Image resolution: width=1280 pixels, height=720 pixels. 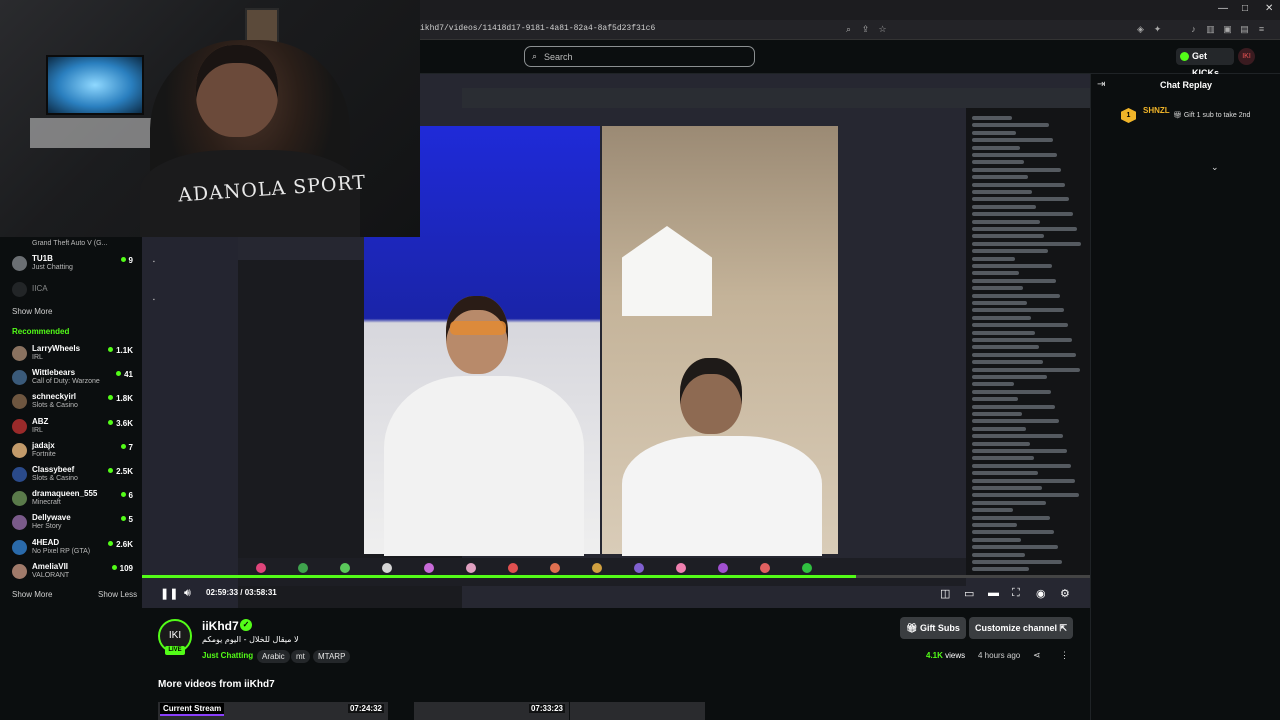 I want to click on music-icon: ♪, so click(x=1193, y=29).